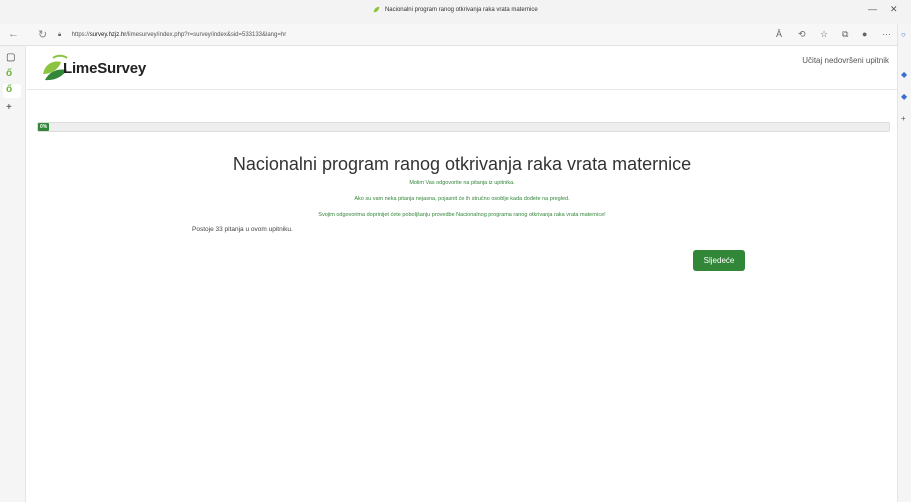 This screenshot has height=502, width=911. I want to click on sidebar-search-icon: ○, so click(903, 34).